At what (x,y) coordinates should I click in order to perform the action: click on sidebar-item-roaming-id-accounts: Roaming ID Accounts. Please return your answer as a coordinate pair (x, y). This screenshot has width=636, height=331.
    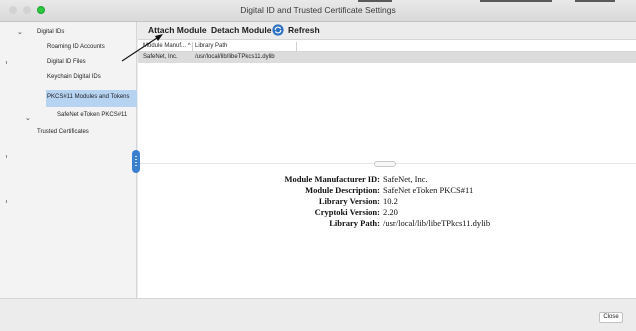
    Looking at the image, I should click on (68, 48).